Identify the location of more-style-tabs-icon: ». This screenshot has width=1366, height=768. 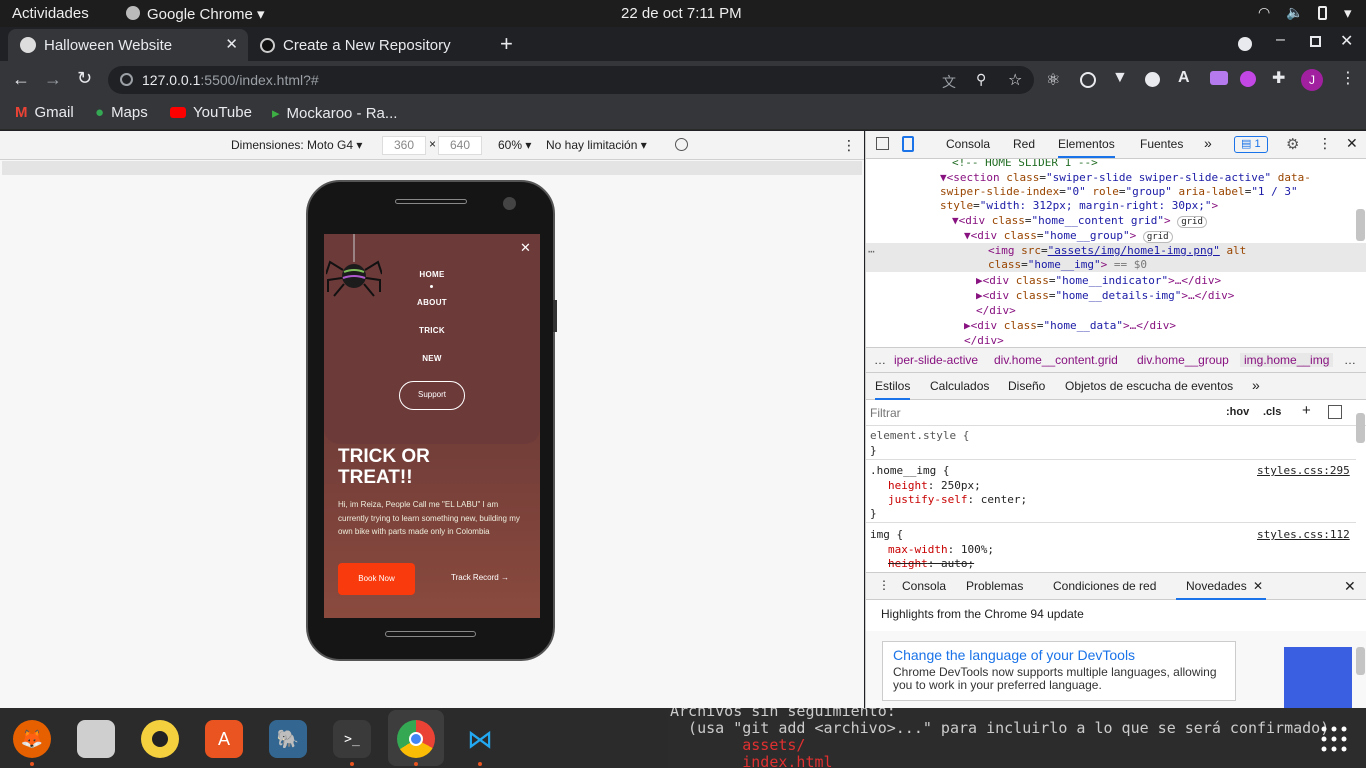
(1256, 385).